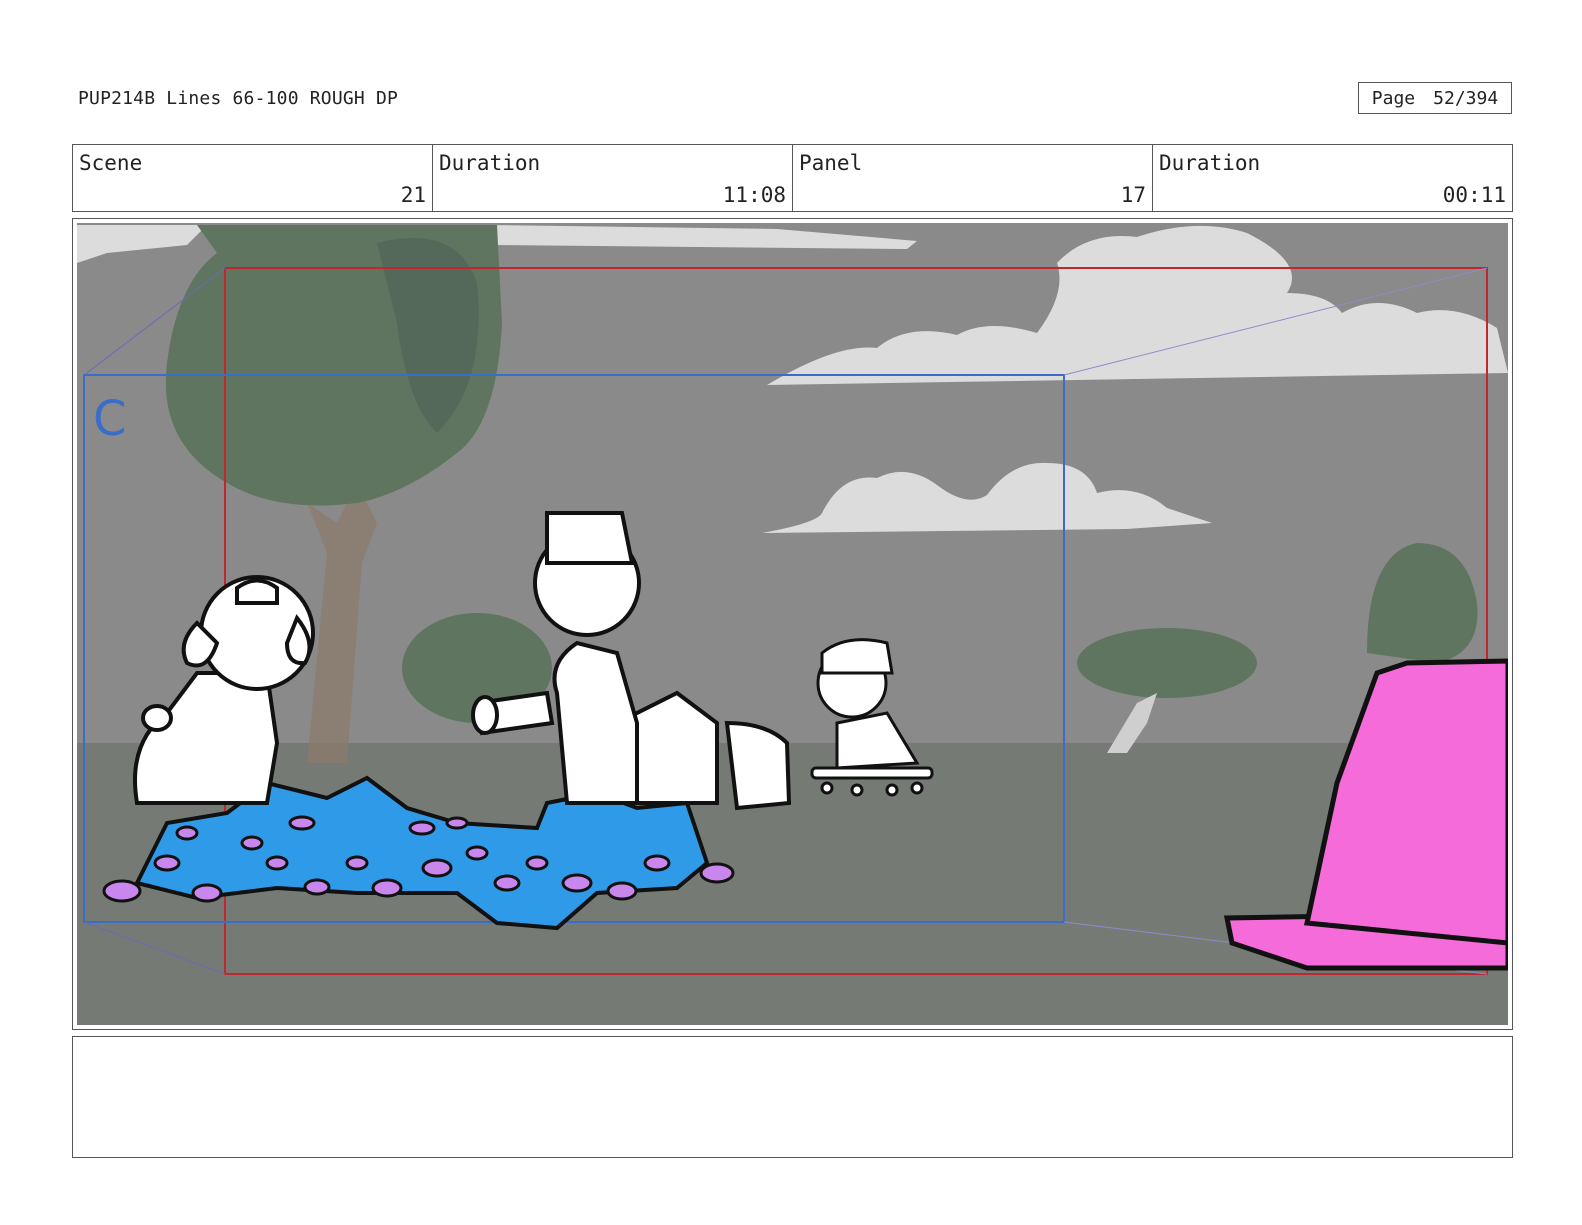 This screenshot has width=1582, height=1225. I want to click on bush-right-tree, so click(1167, 663).